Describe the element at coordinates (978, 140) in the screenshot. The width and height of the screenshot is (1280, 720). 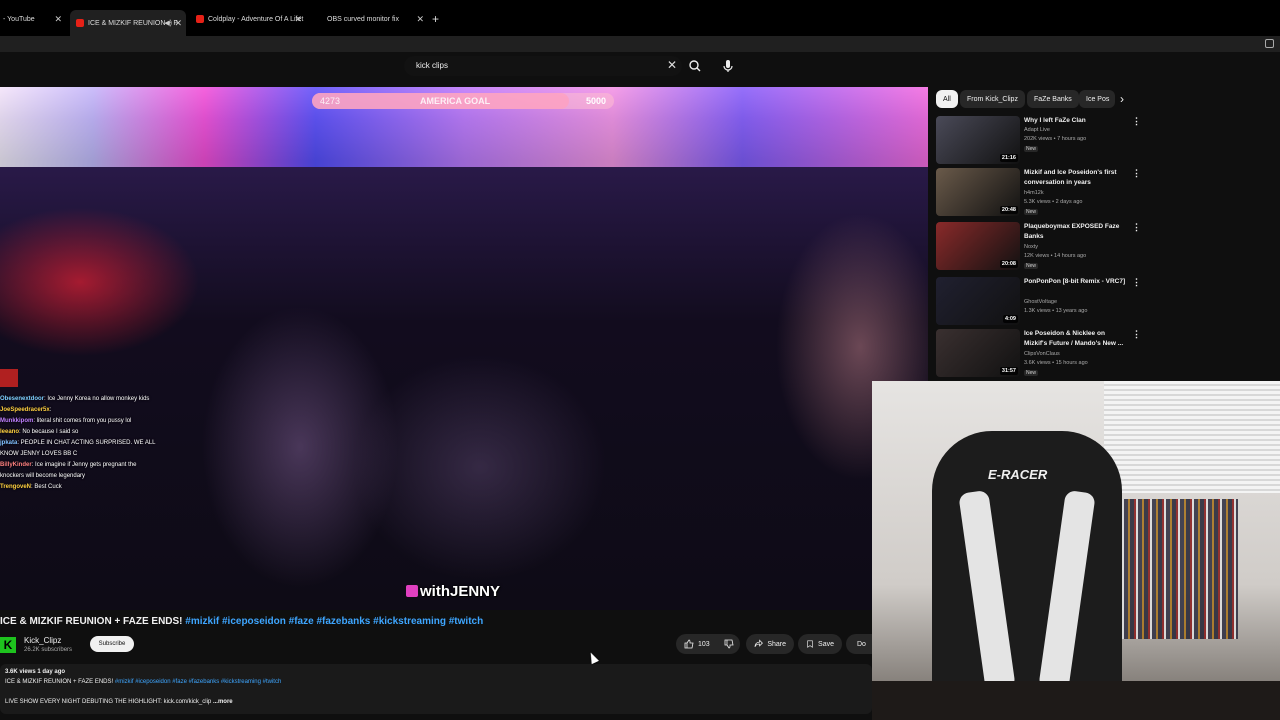
I see `video-thumbnail: 21:16` at that location.